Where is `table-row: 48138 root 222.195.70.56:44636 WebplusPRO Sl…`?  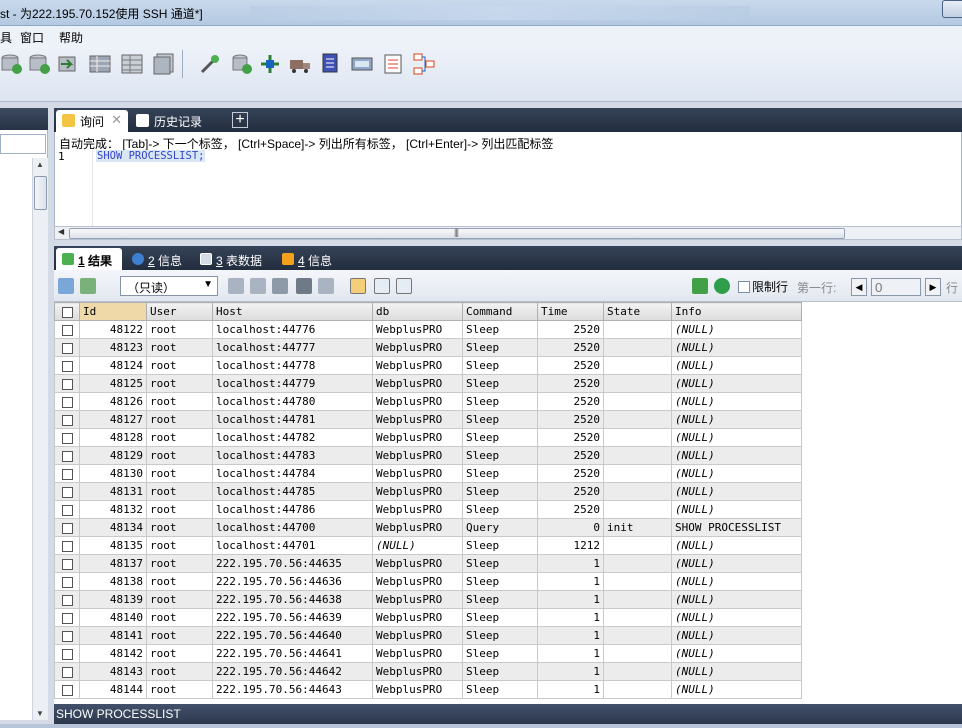 table-row: 48138 root 222.195.70.56:44636 WebplusPRO Sl… is located at coordinates (428, 581).